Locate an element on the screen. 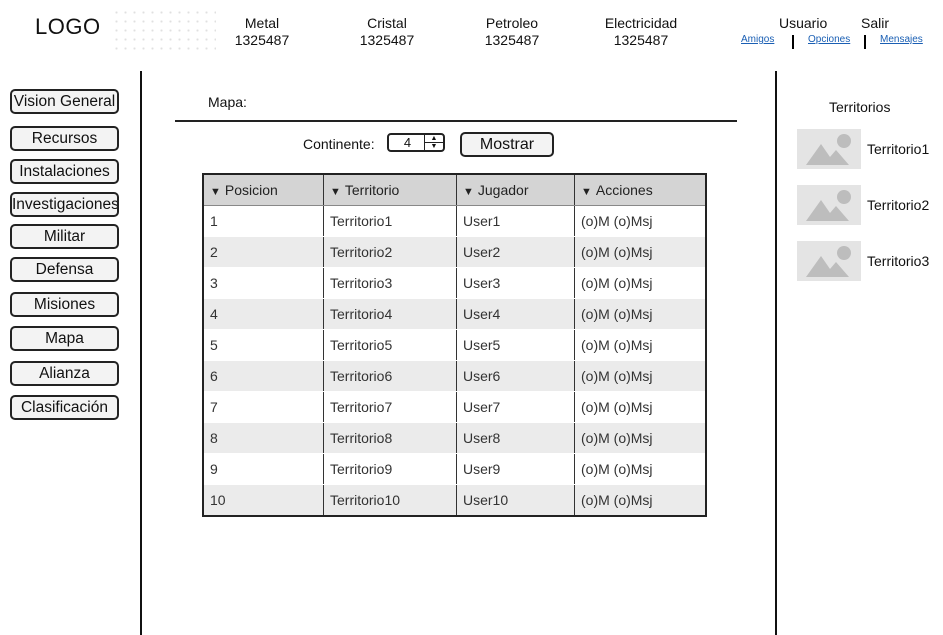 Image resolution: width=943 pixels, height=635 pixels. user-link: Usuario is located at coordinates (803, 23).